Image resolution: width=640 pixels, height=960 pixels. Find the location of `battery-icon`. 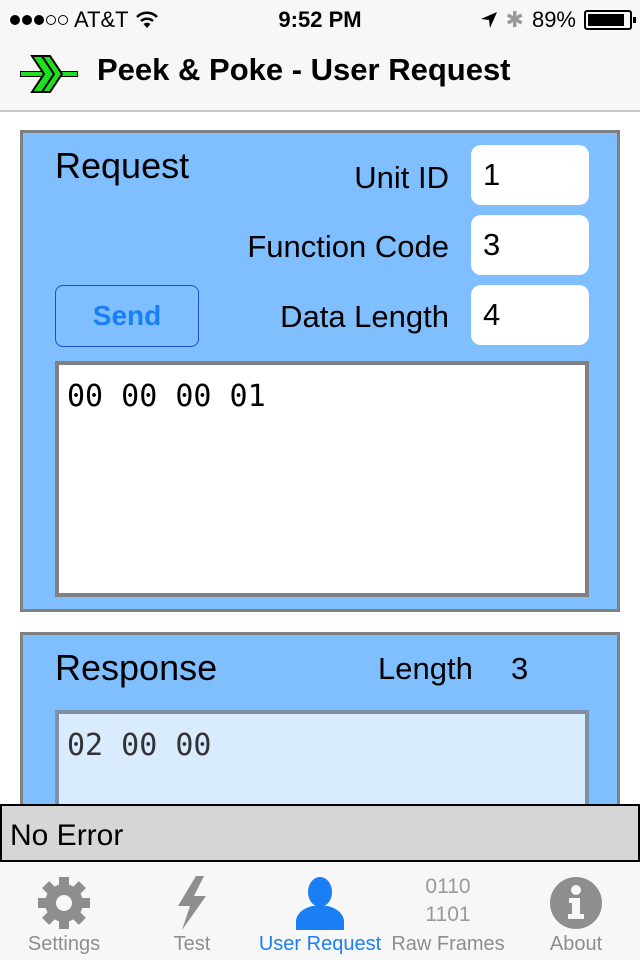

battery-icon is located at coordinates (610, 20).